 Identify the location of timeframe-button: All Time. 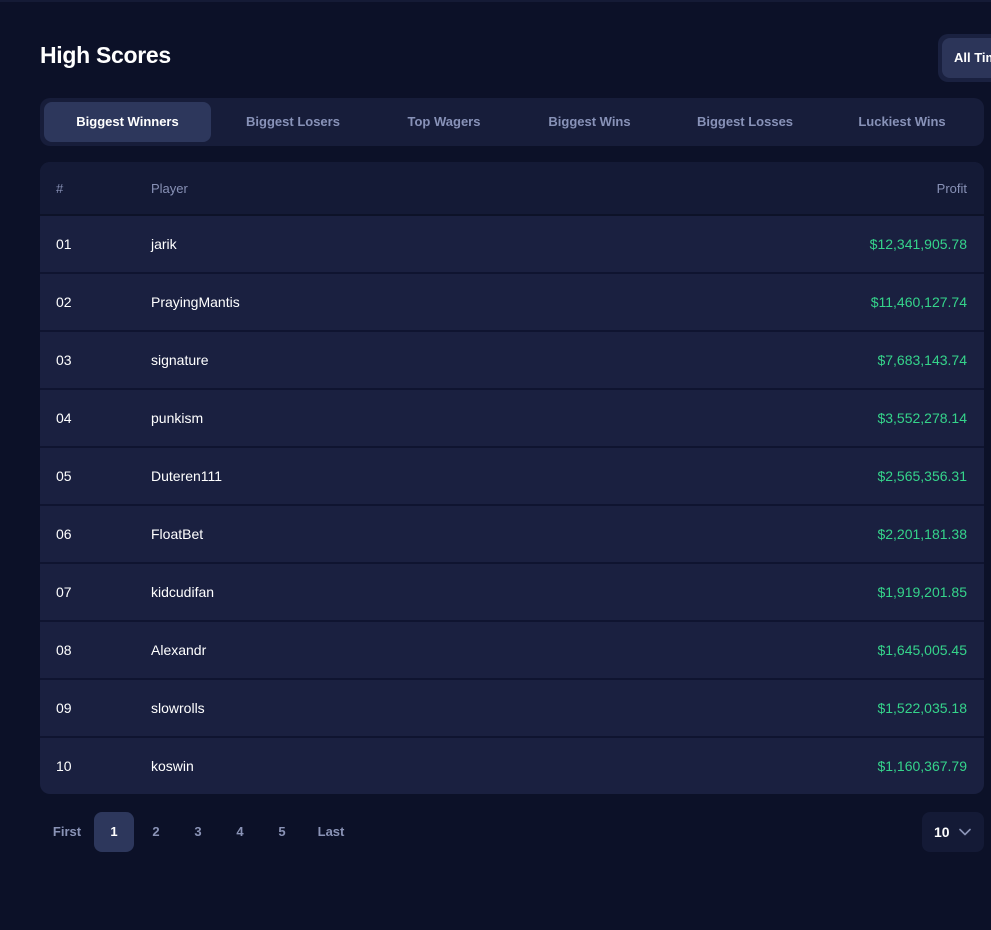
(966, 58).